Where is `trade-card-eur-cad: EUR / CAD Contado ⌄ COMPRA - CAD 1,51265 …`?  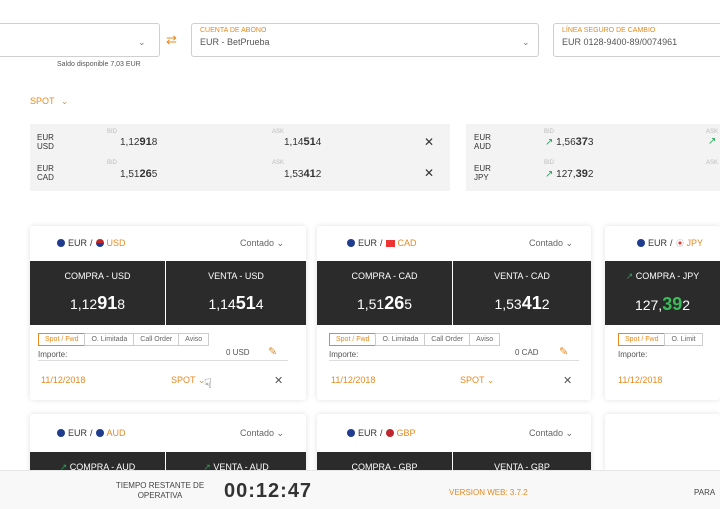
trade-card-eur-cad: EUR / CAD Contado ⌄ COMPRA - CAD 1,51265 … is located at coordinates (454, 313).